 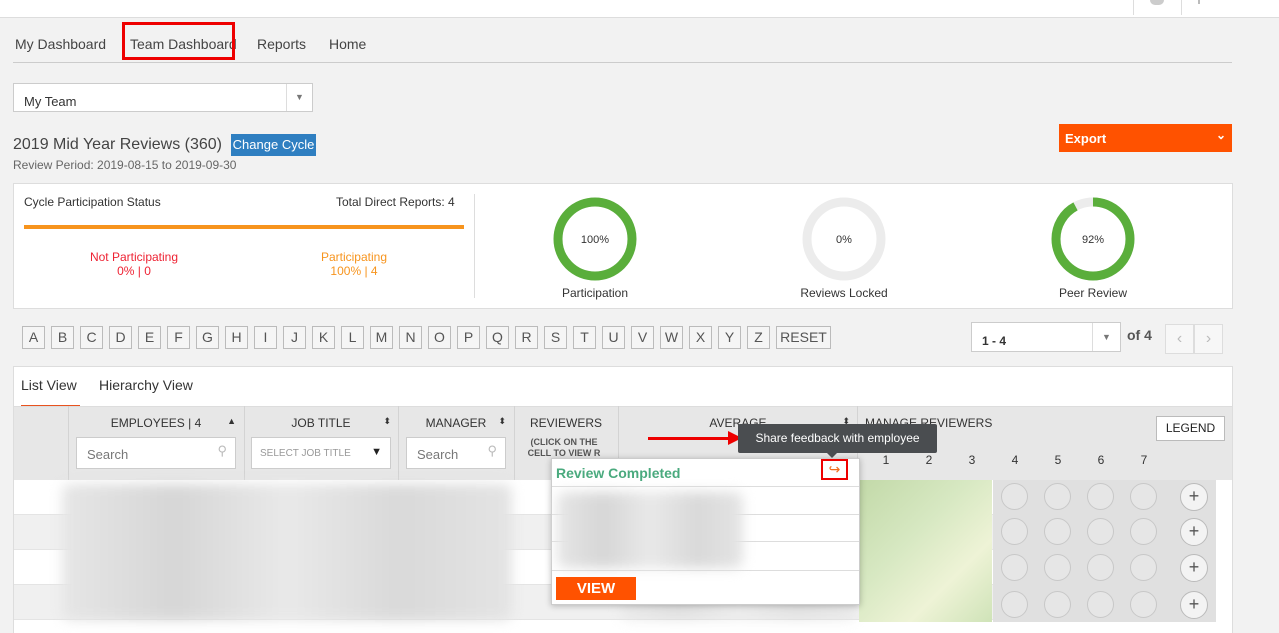 What do you see at coordinates (231, 421) in the screenshot?
I see `sort-up-icon: ▲` at bounding box center [231, 421].